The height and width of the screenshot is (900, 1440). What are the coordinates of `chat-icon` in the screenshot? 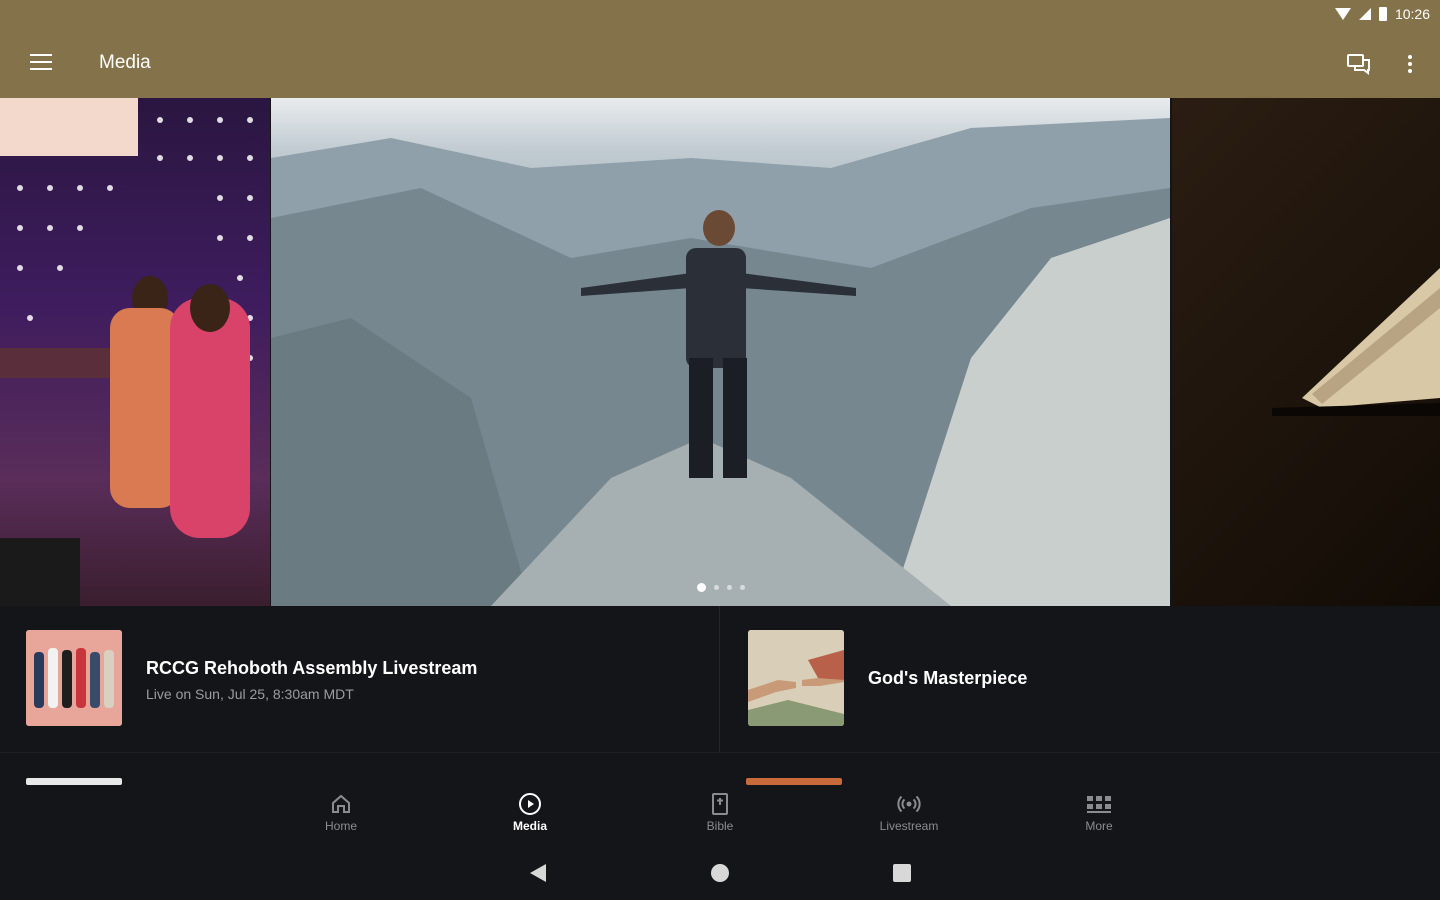 It's located at (1359, 64).